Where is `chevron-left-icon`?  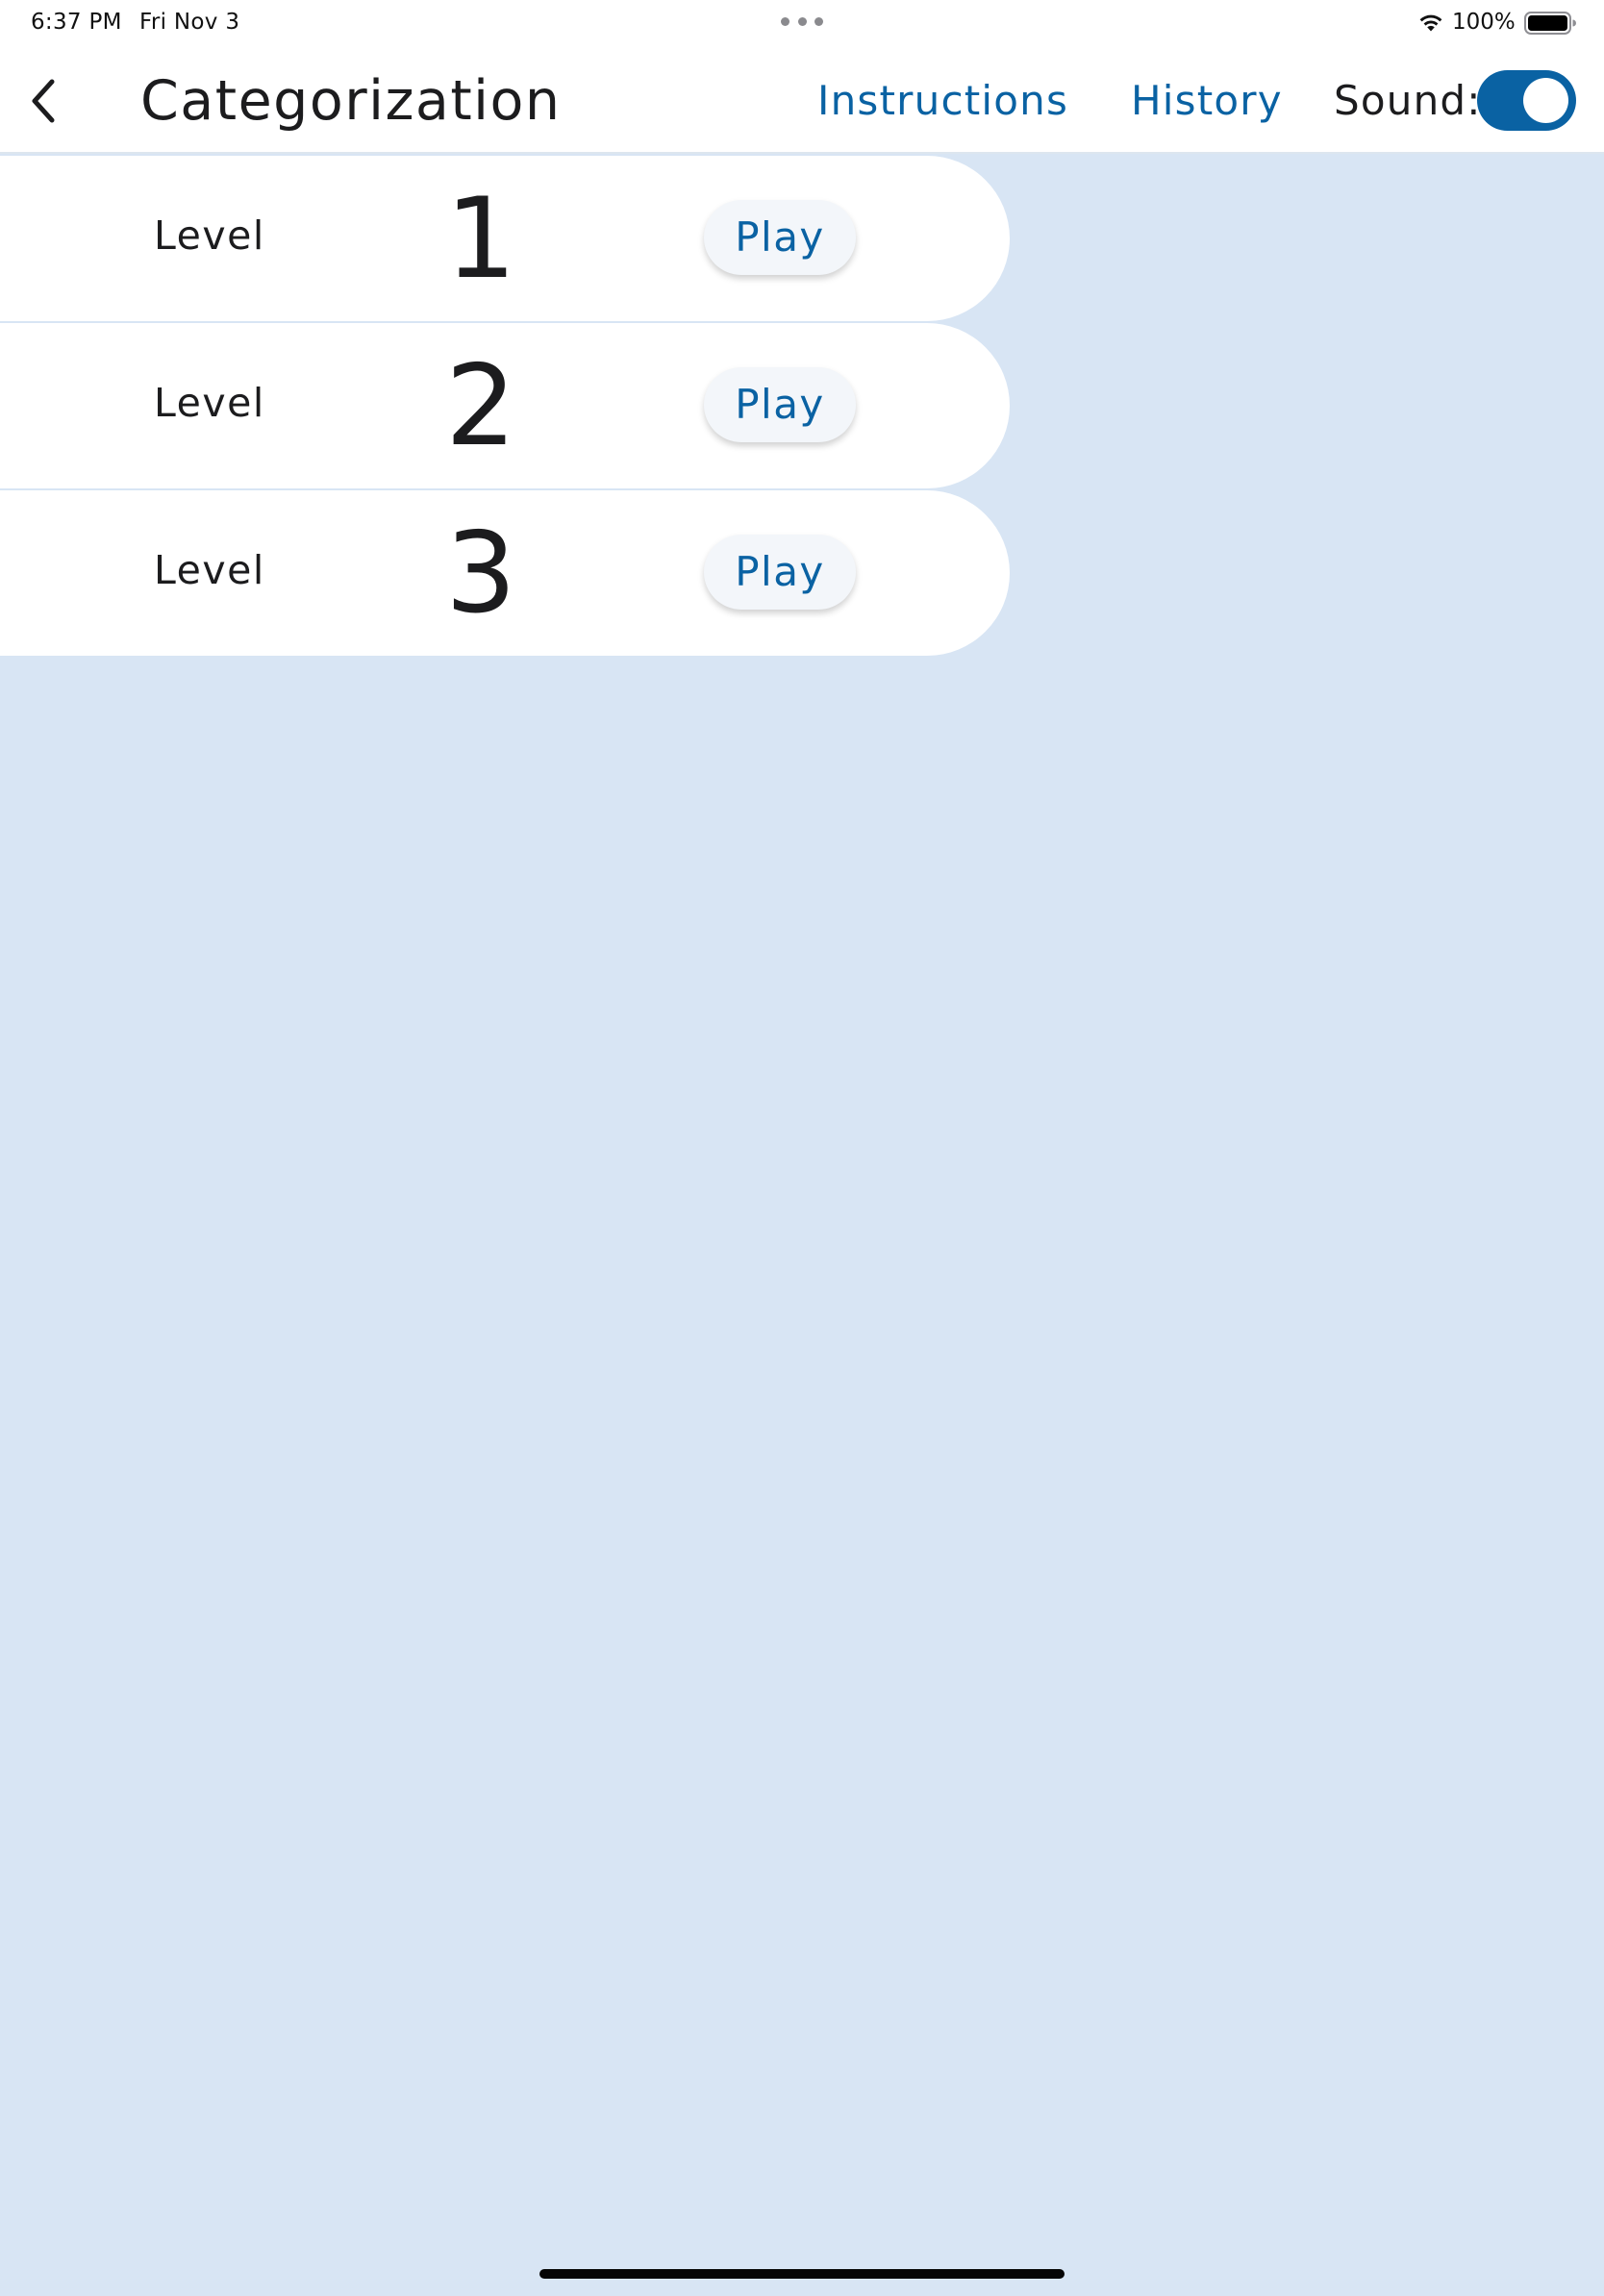
chevron-left-icon is located at coordinates (43, 101).